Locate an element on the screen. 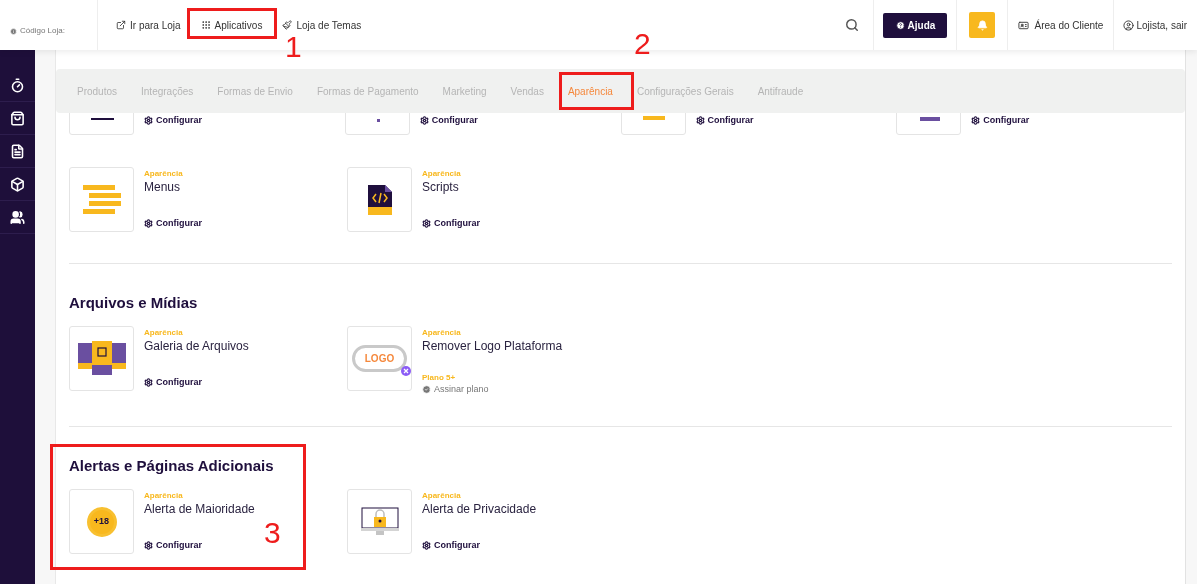 The height and width of the screenshot is (584, 1197). info-icon is located at coordinates (13, 31).